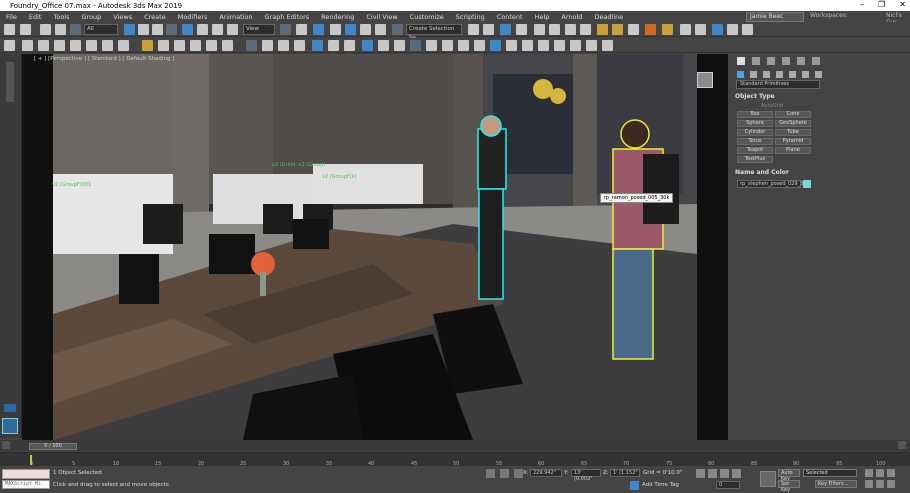 The height and width of the screenshot is (493, 910). What do you see at coordinates (381, 17) in the screenshot?
I see `menu-civil-view: Civil View` at bounding box center [381, 17].